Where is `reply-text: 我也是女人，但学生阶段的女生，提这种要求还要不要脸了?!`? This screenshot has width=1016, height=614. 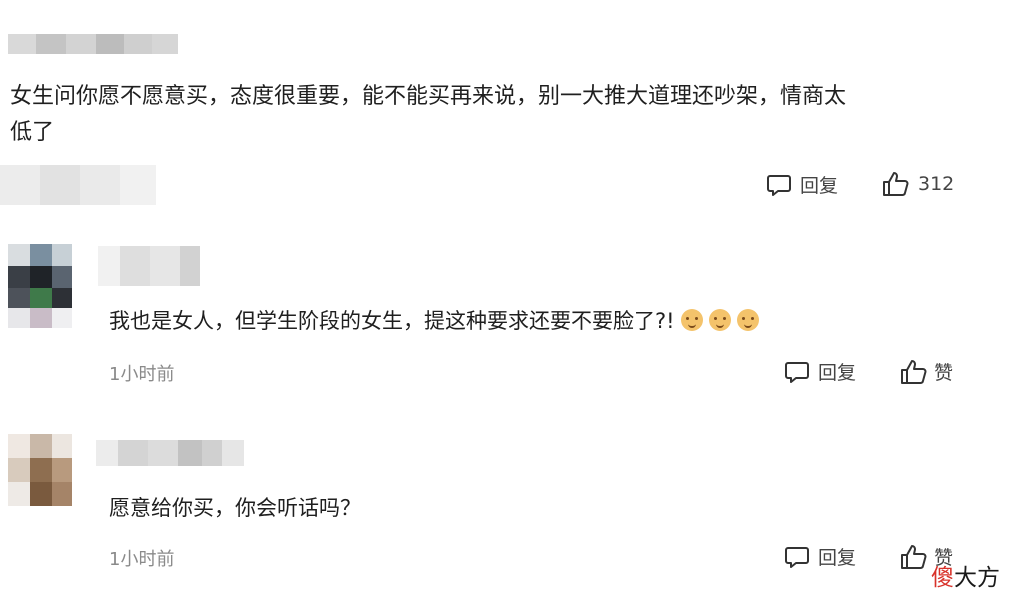 reply-text: 我也是女人，但学生阶段的女生，提这种要求还要不要脸了?! is located at coordinates (434, 320).